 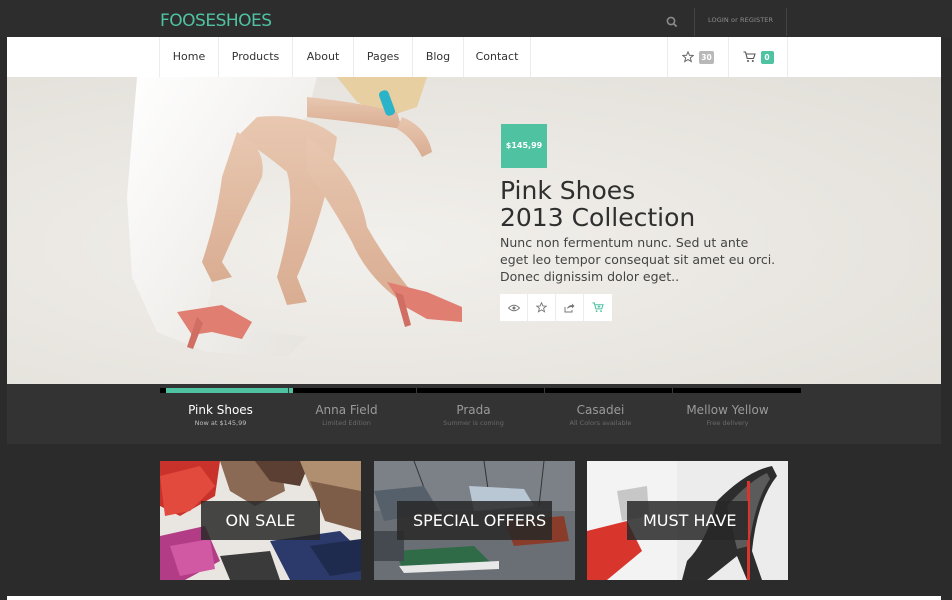 What do you see at coordinates (624, 242) in the screenshot?
I see `hero-description-line: Nunc non fermentum nunc. Sed ut ante` at bounding box center [624, 242].